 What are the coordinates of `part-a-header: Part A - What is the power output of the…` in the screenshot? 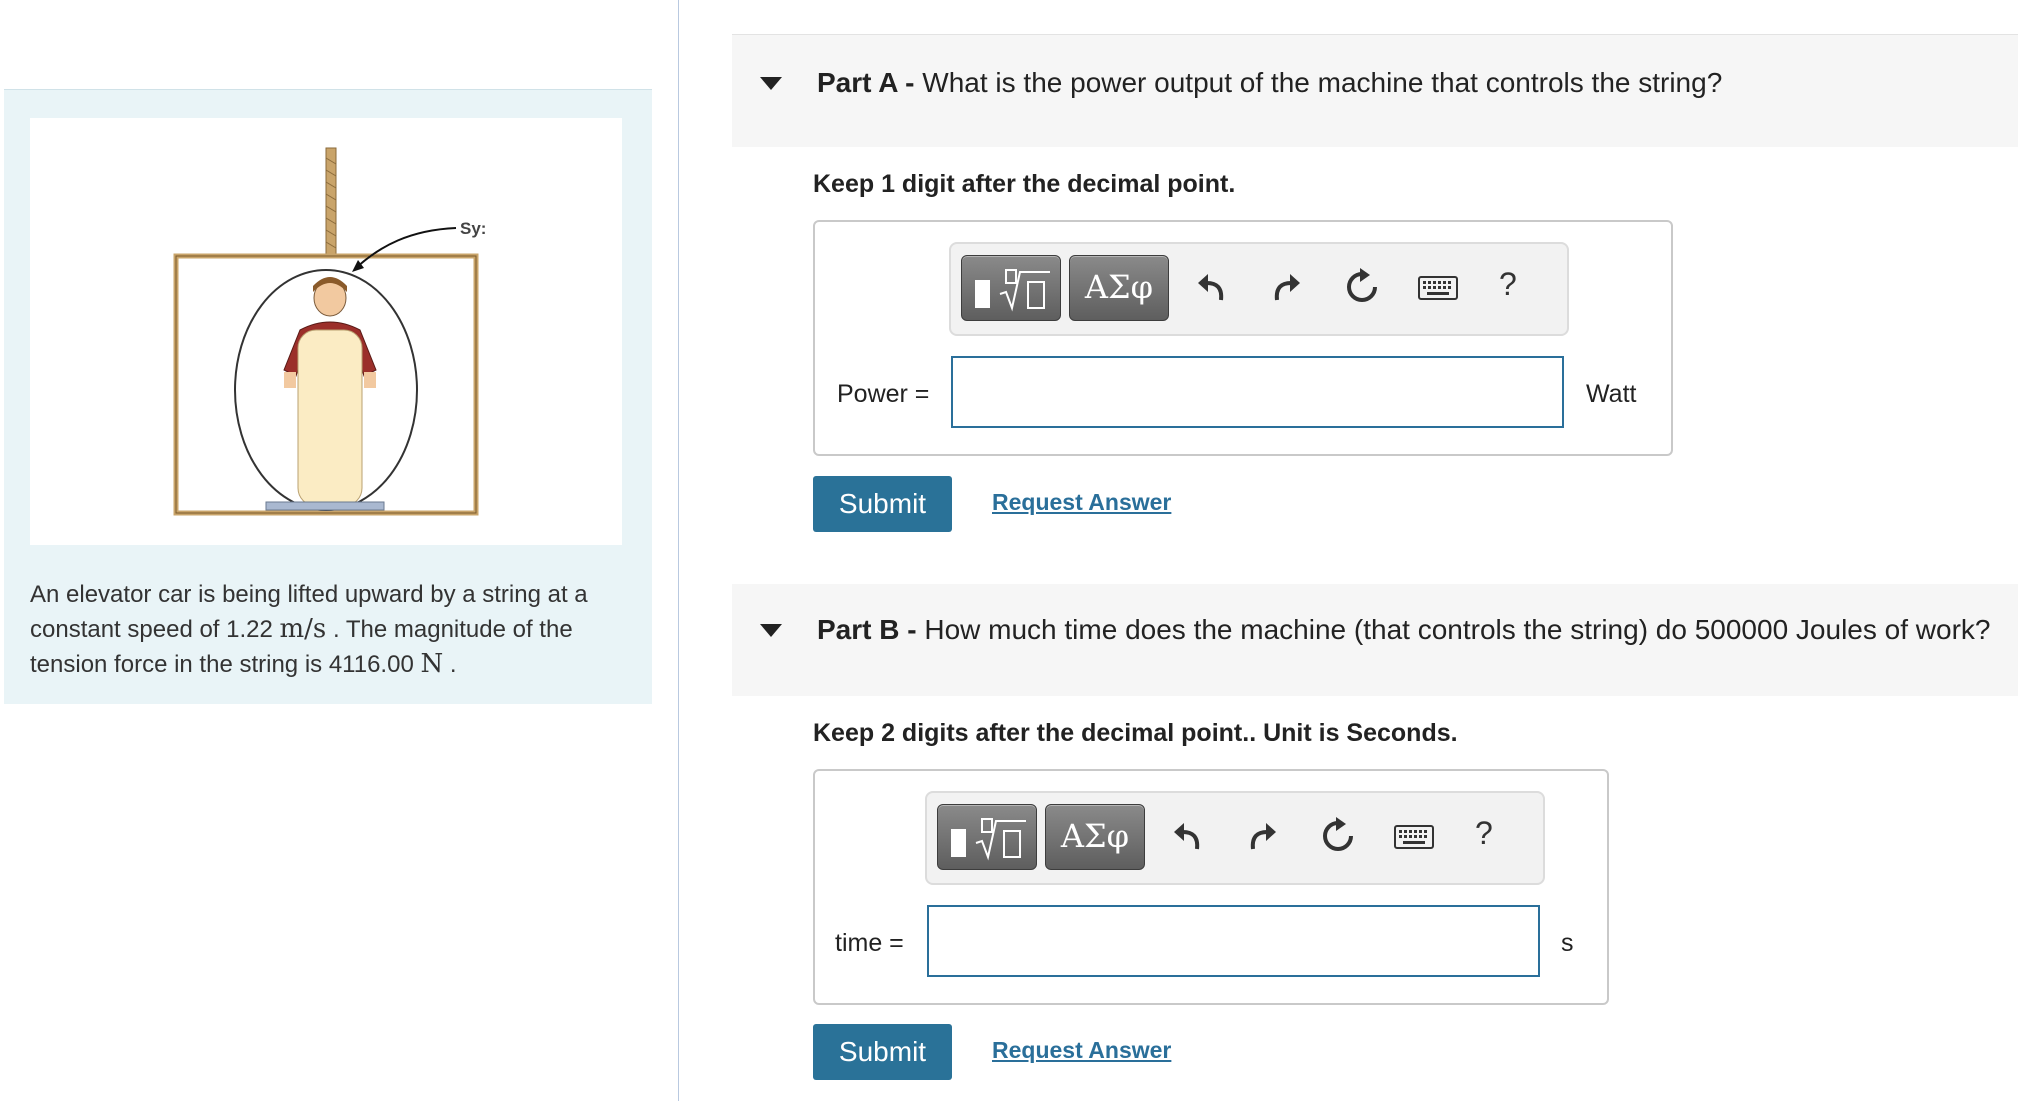 It's located at (1375, 90).